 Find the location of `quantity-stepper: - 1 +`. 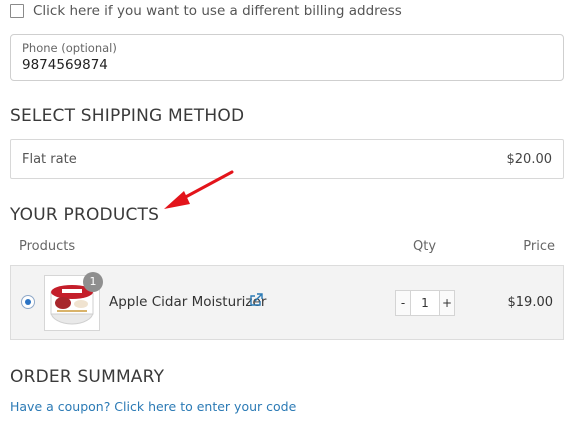

quantity-stepper: - 1 + is located at coordinates (425, 303).